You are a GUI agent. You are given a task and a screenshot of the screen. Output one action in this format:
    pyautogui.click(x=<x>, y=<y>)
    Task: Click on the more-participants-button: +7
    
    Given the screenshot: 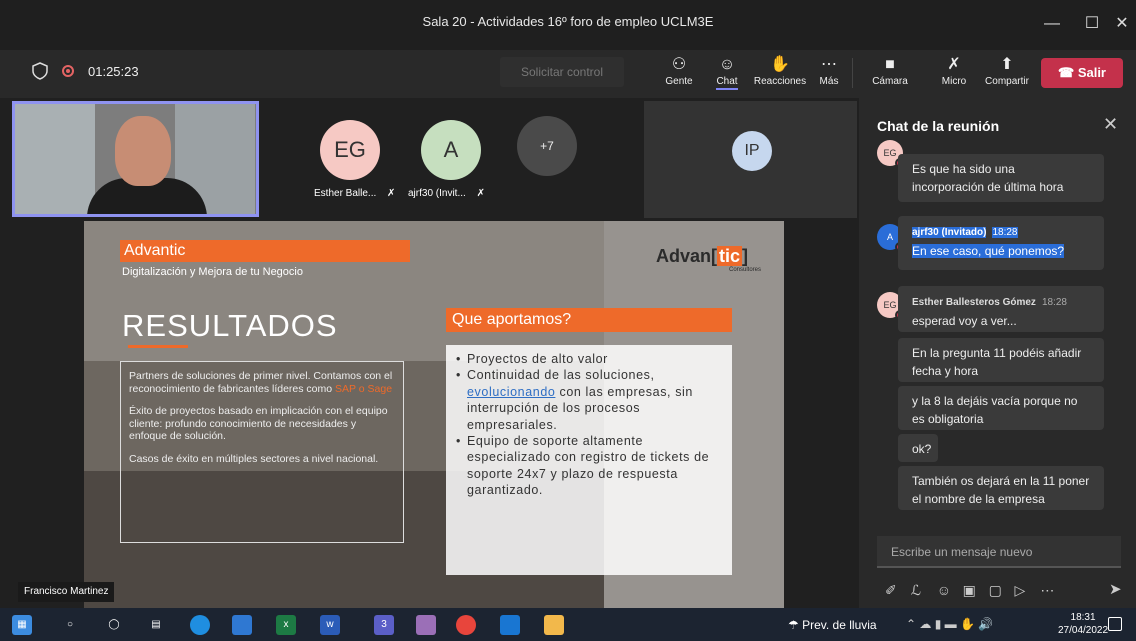 What is the action you would take?
    pyautogui.click(x=547, y=146)
    